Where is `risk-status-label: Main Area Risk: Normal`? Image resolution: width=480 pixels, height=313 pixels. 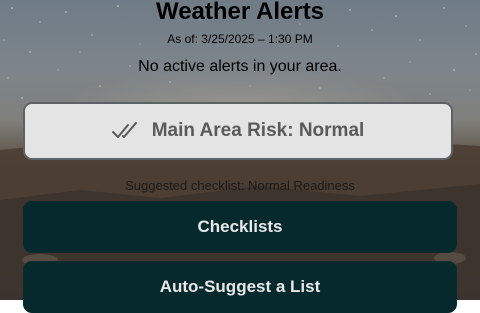 risk-status-label: Main Area Risk: Normal is located at coordinates (258, 130).